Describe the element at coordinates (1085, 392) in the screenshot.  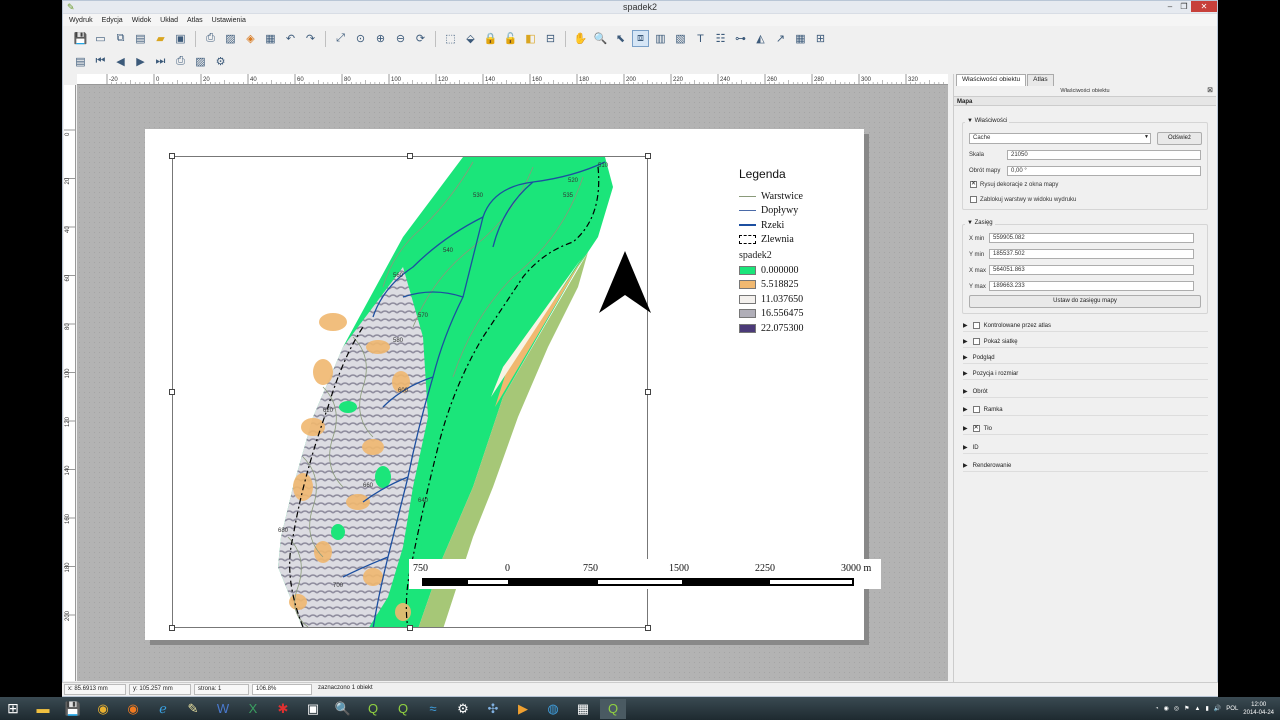
I see `collapsible-section: ▶ Obrót` at that location.